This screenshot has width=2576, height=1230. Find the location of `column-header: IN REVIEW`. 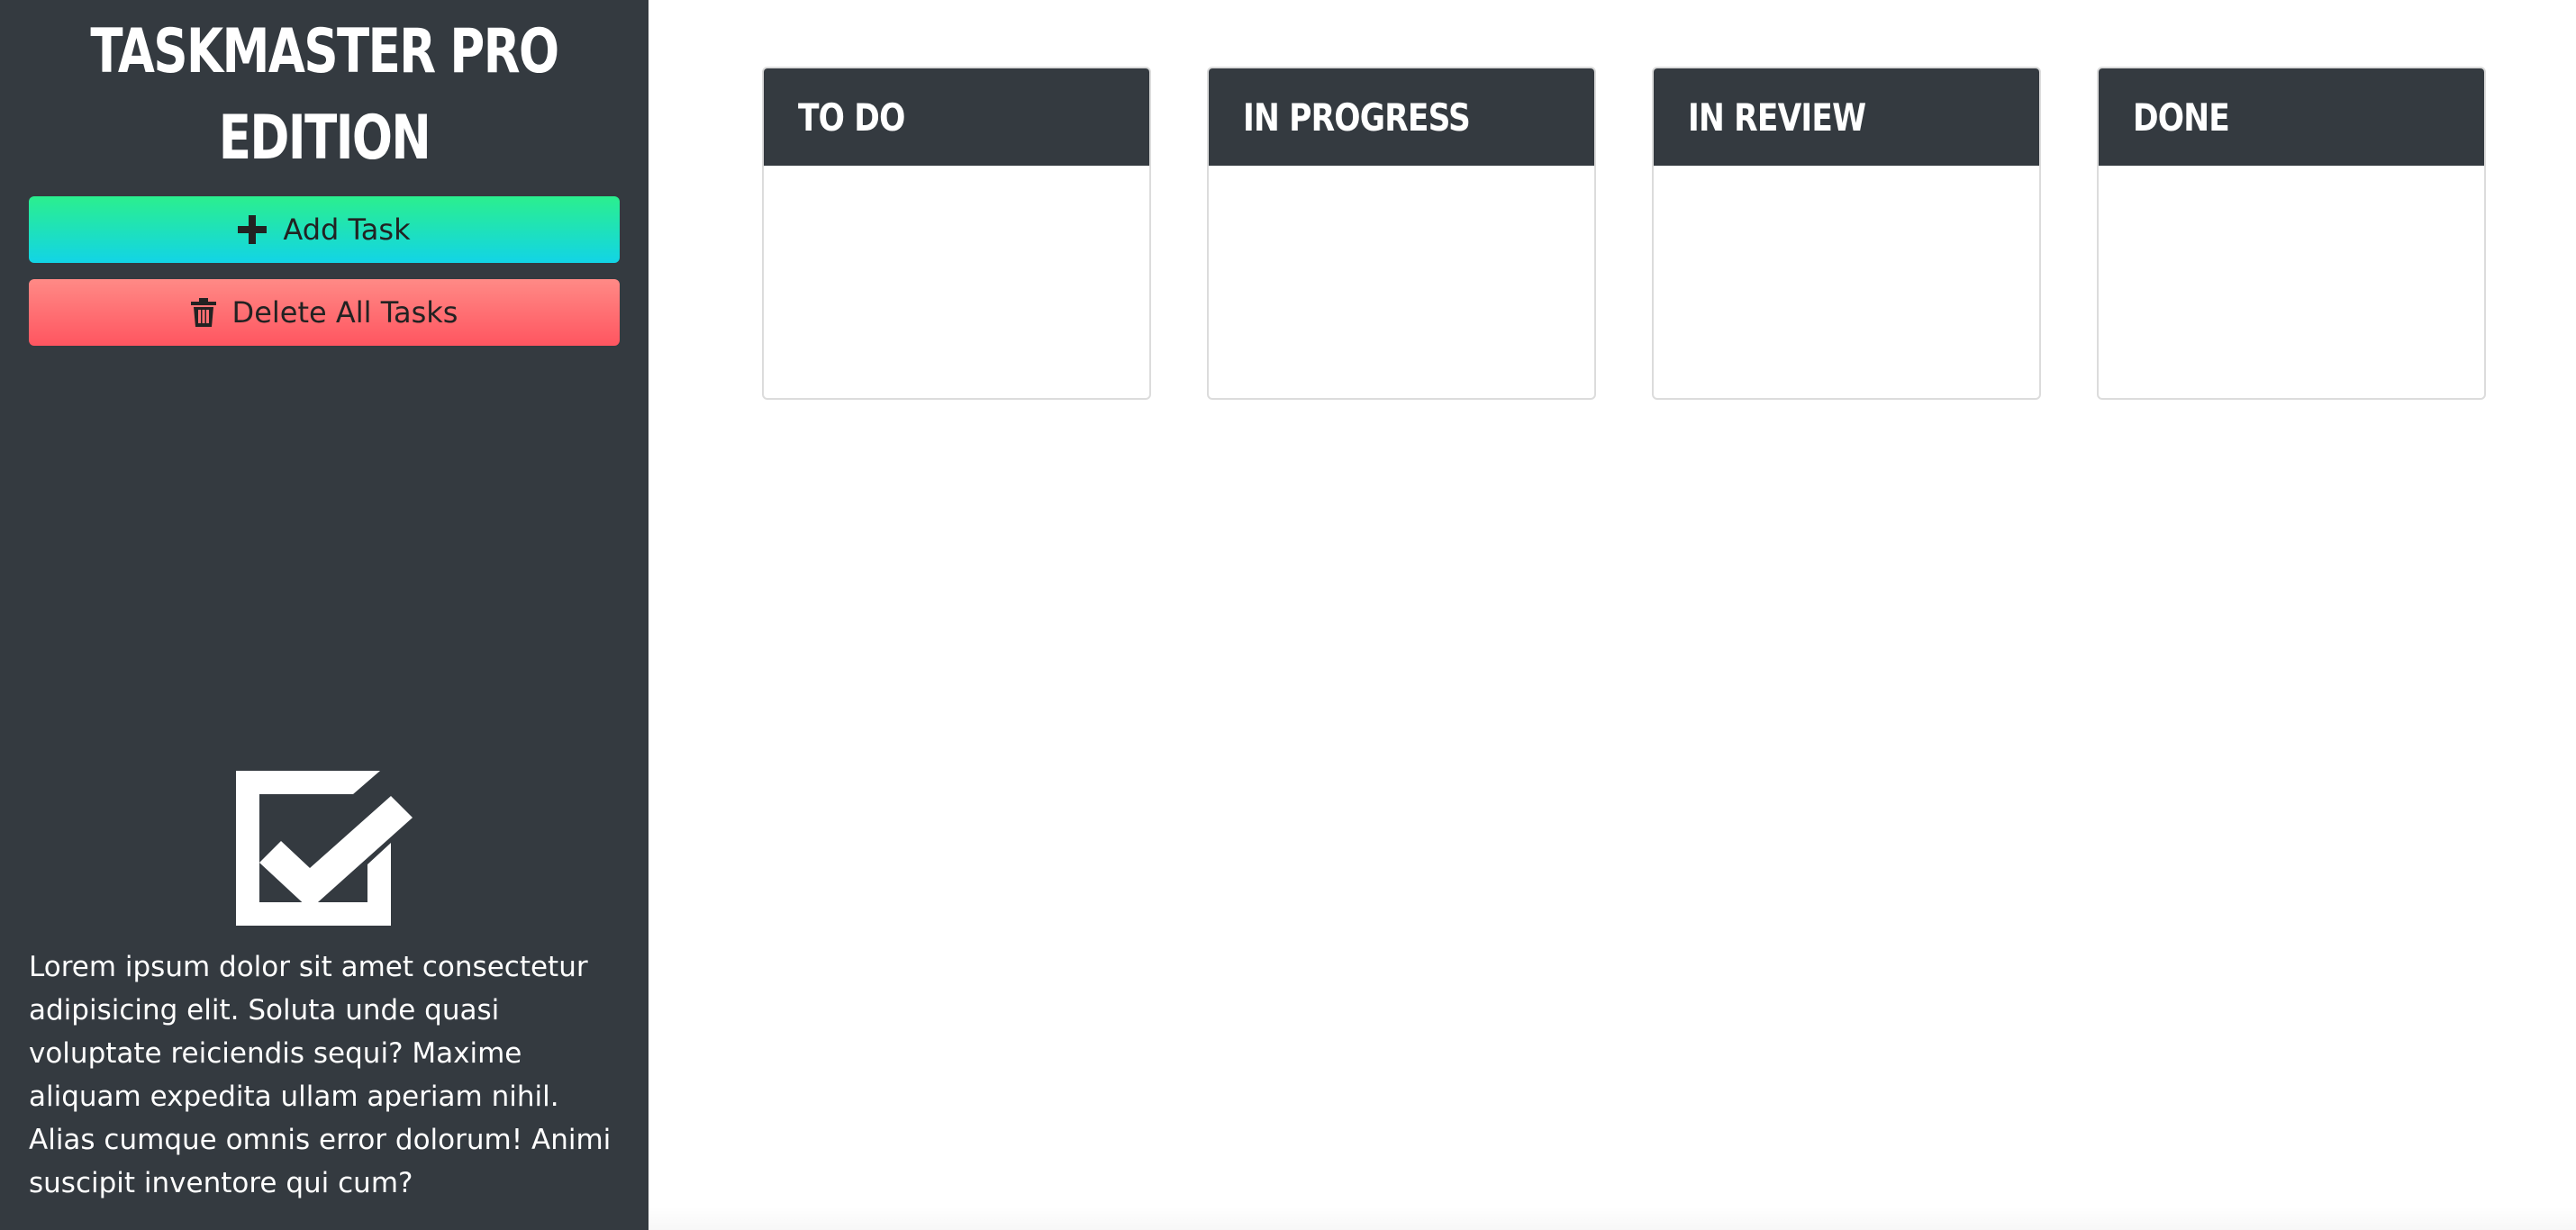

column-header: IN REVIEW is located at coordinates (1846, 117).